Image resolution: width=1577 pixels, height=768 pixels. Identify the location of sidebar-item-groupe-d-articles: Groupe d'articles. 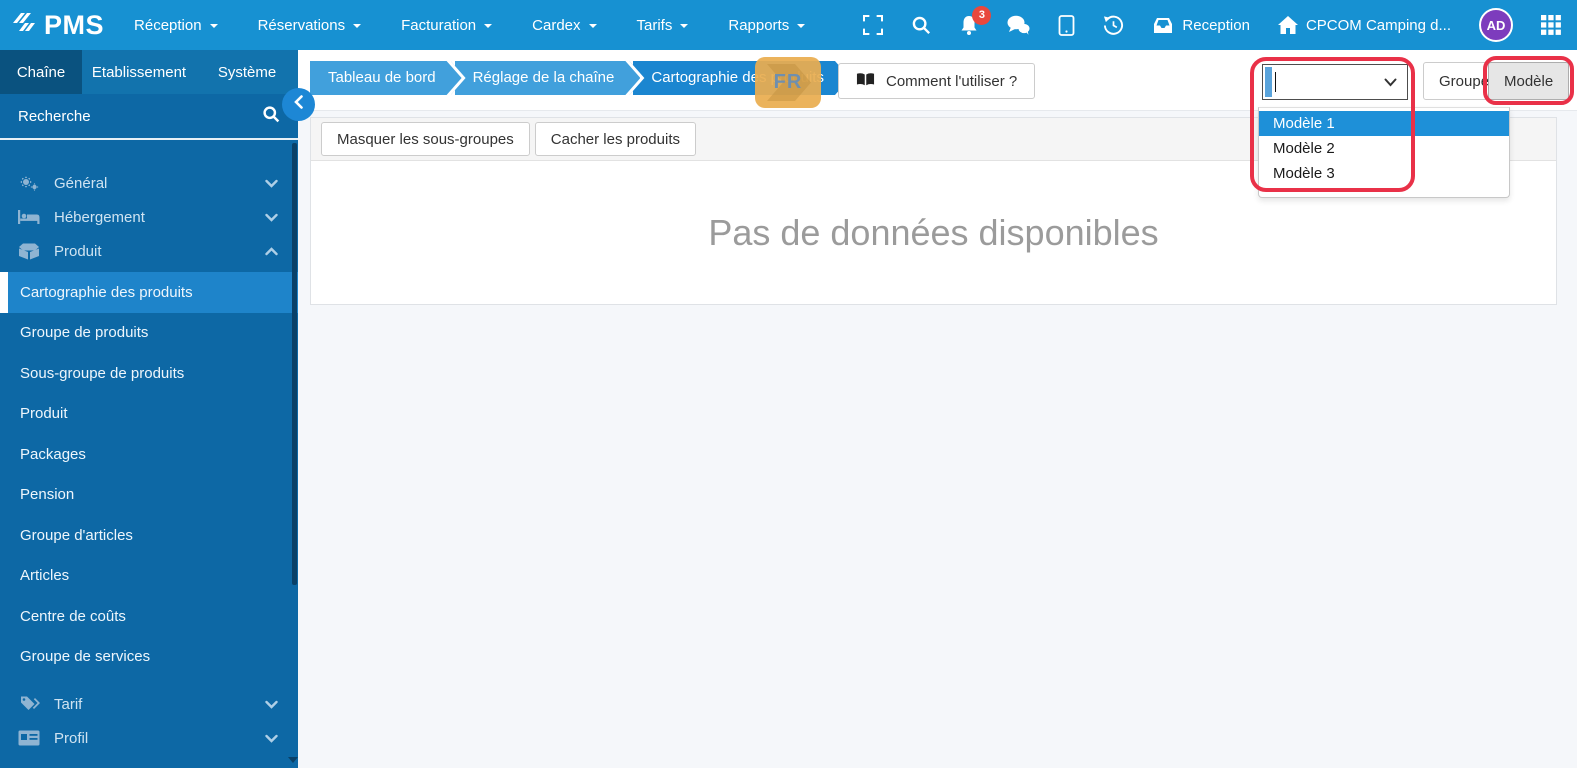
(149, 535).